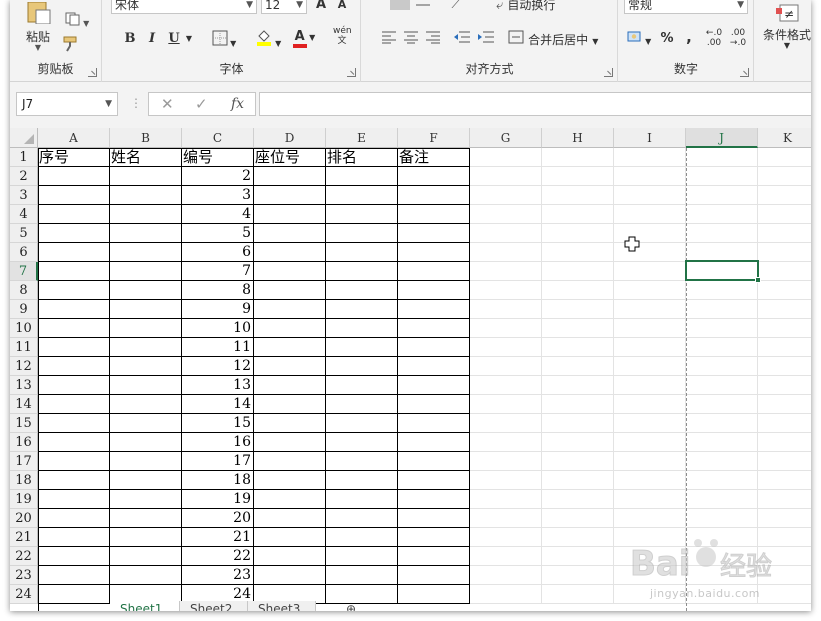 The width and height of the screenshot is (821, 621). What do you see at coordinates (74, 328) in the screenshot?
I see `cell-a10` at bounding box center [74, 328].